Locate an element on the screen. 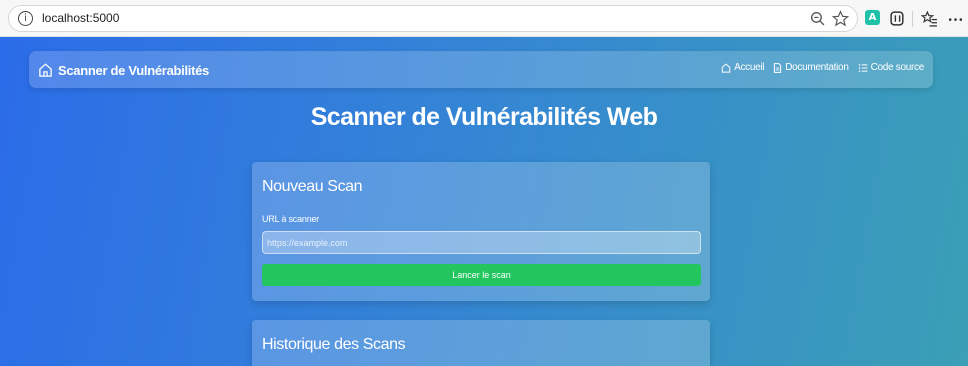 This screenshot has width=968, height=366. brand-label: Scanner de Vulnérabilités is located at coordinates (133, 70).